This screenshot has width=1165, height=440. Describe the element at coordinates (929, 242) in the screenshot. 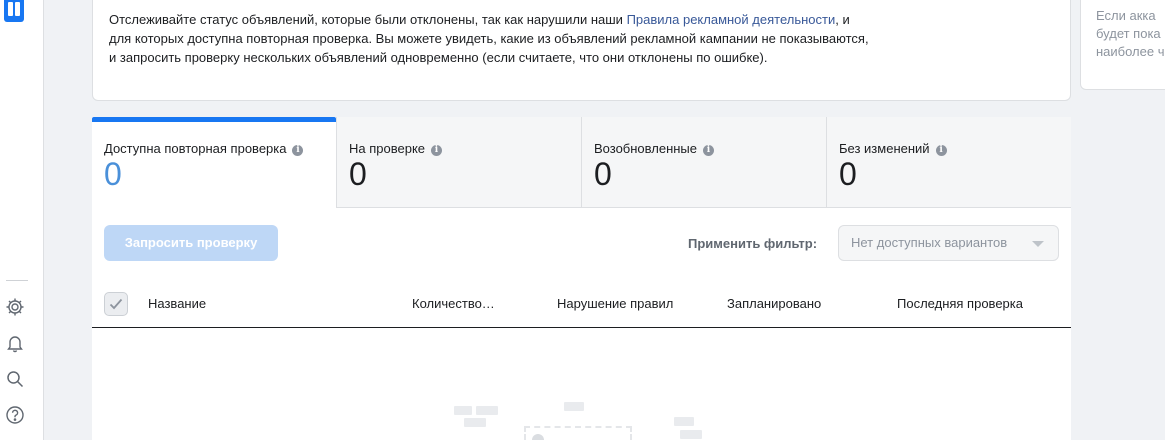

I see `filter-value: Нет доступных вариантов` at that location.